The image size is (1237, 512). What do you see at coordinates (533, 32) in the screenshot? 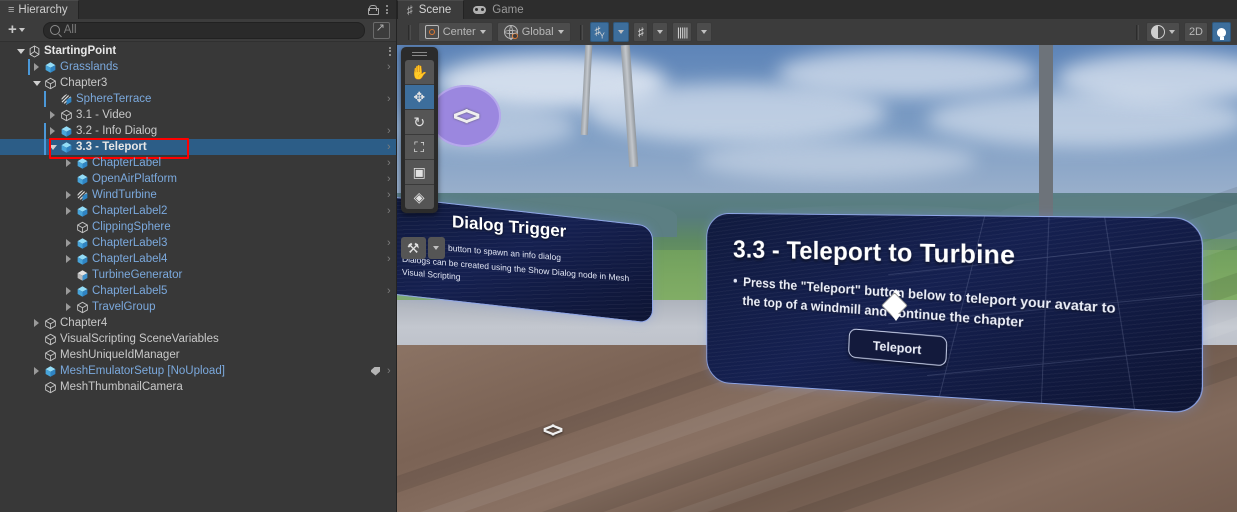
I see `handle-space-dropdown: Global` at bounding box center [533, 32].